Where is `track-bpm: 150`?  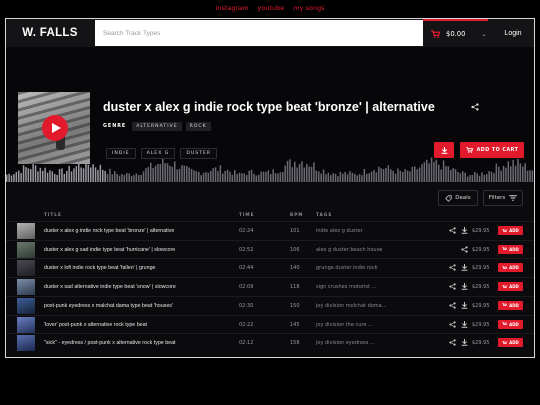 track-bpm: 150 is located at coordinates (295, 305).